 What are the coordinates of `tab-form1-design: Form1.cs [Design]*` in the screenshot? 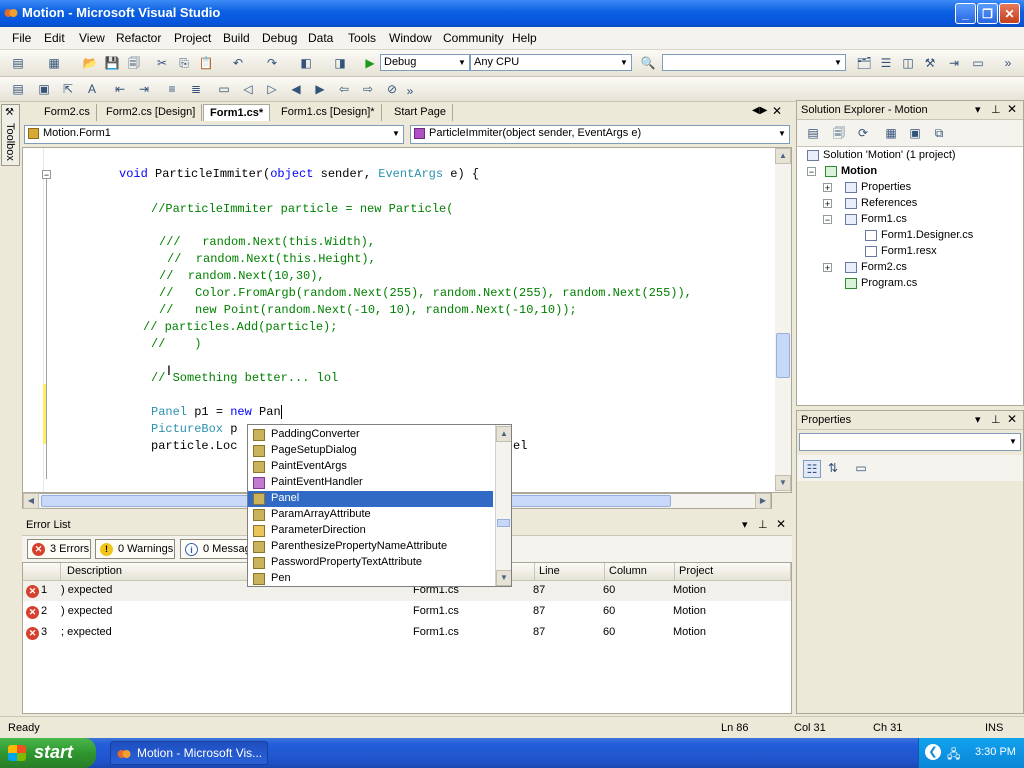 It's located at (328, 112).